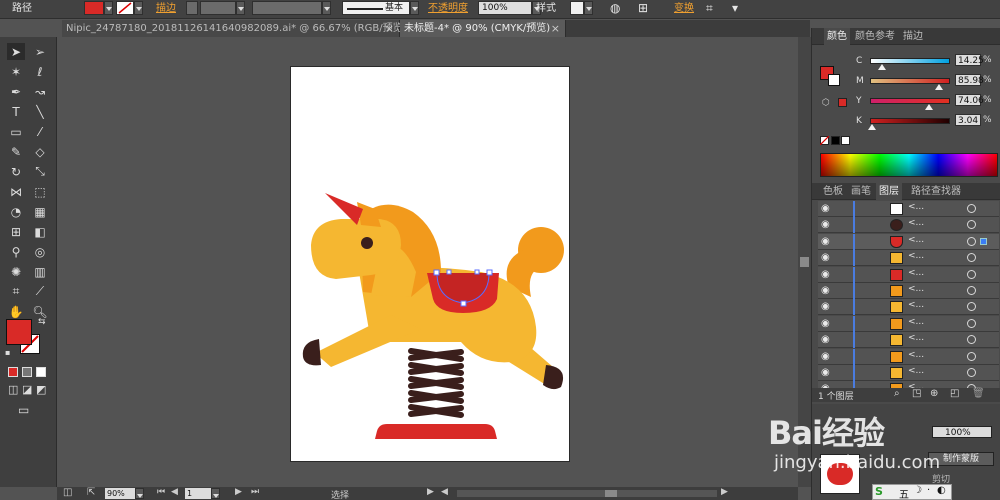 Image resolution: width=1000 pixels, height=500 pixels. What do you see at coordinates (962, 432) in the screenshot?
I see `transparency-opacity-input: 100%` at bounding box center [962, 432].